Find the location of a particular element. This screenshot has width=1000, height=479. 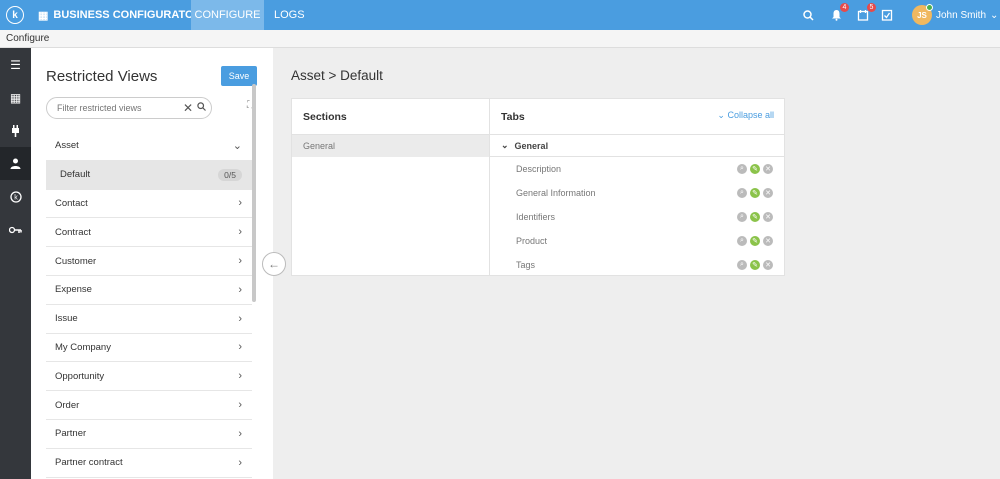

tab-label: Description is located at coordinates (539, 169).